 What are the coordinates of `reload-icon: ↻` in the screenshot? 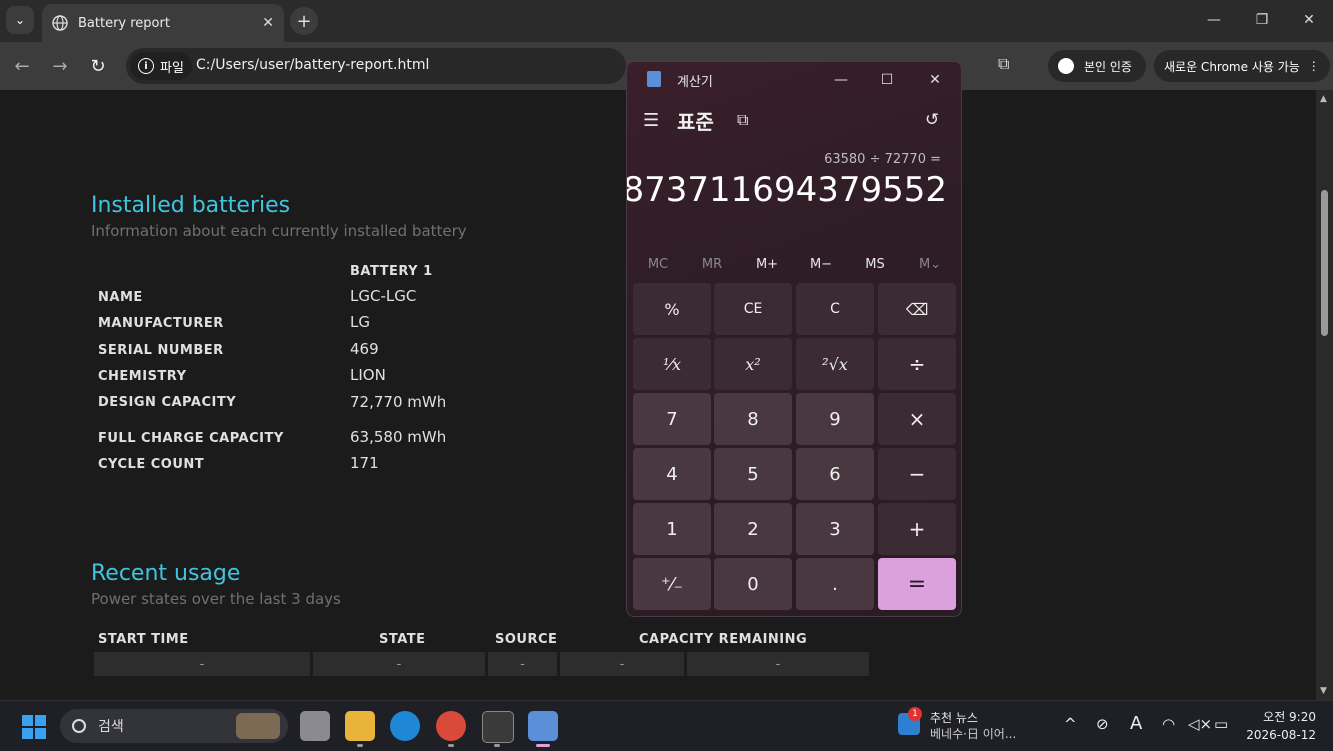 It's located at (98, 66).